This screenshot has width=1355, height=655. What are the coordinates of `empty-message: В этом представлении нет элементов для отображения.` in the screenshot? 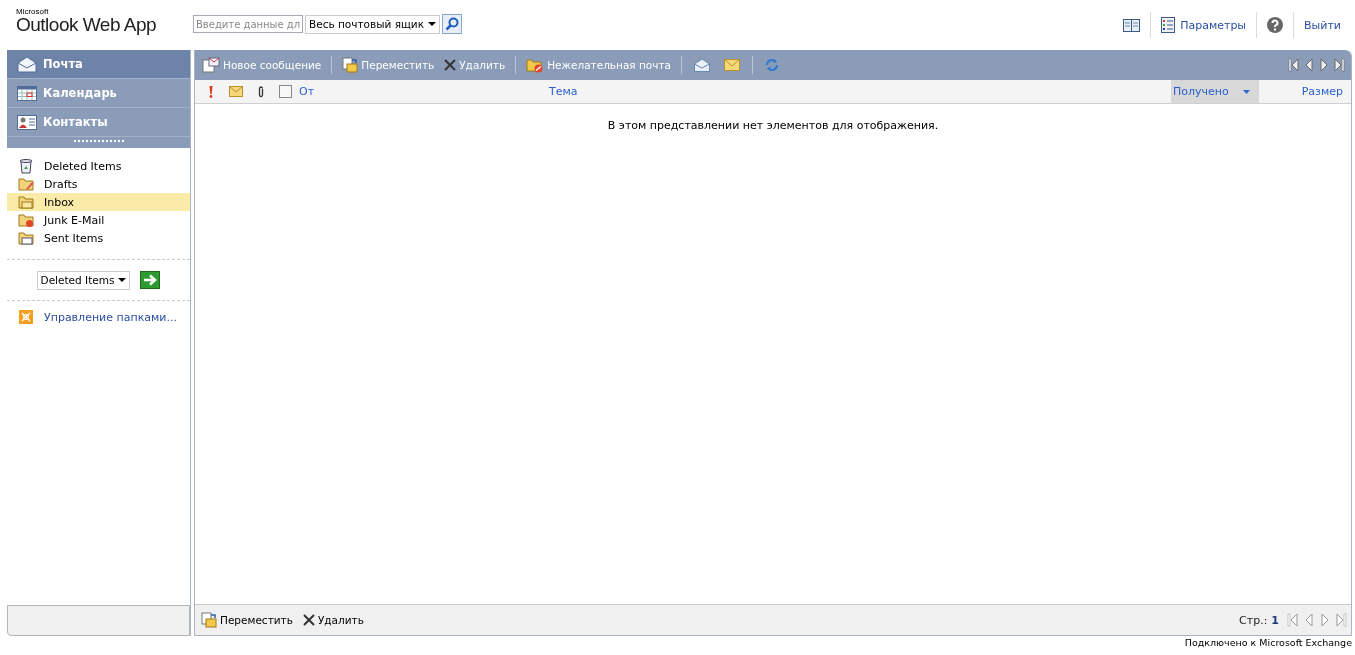 It's located at (773, 126).